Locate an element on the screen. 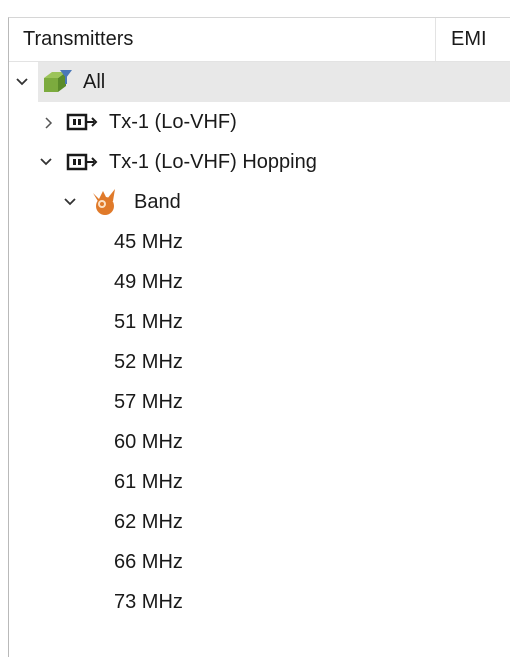  frequency-label: 61 MHz is located at coordinates (148, 482).